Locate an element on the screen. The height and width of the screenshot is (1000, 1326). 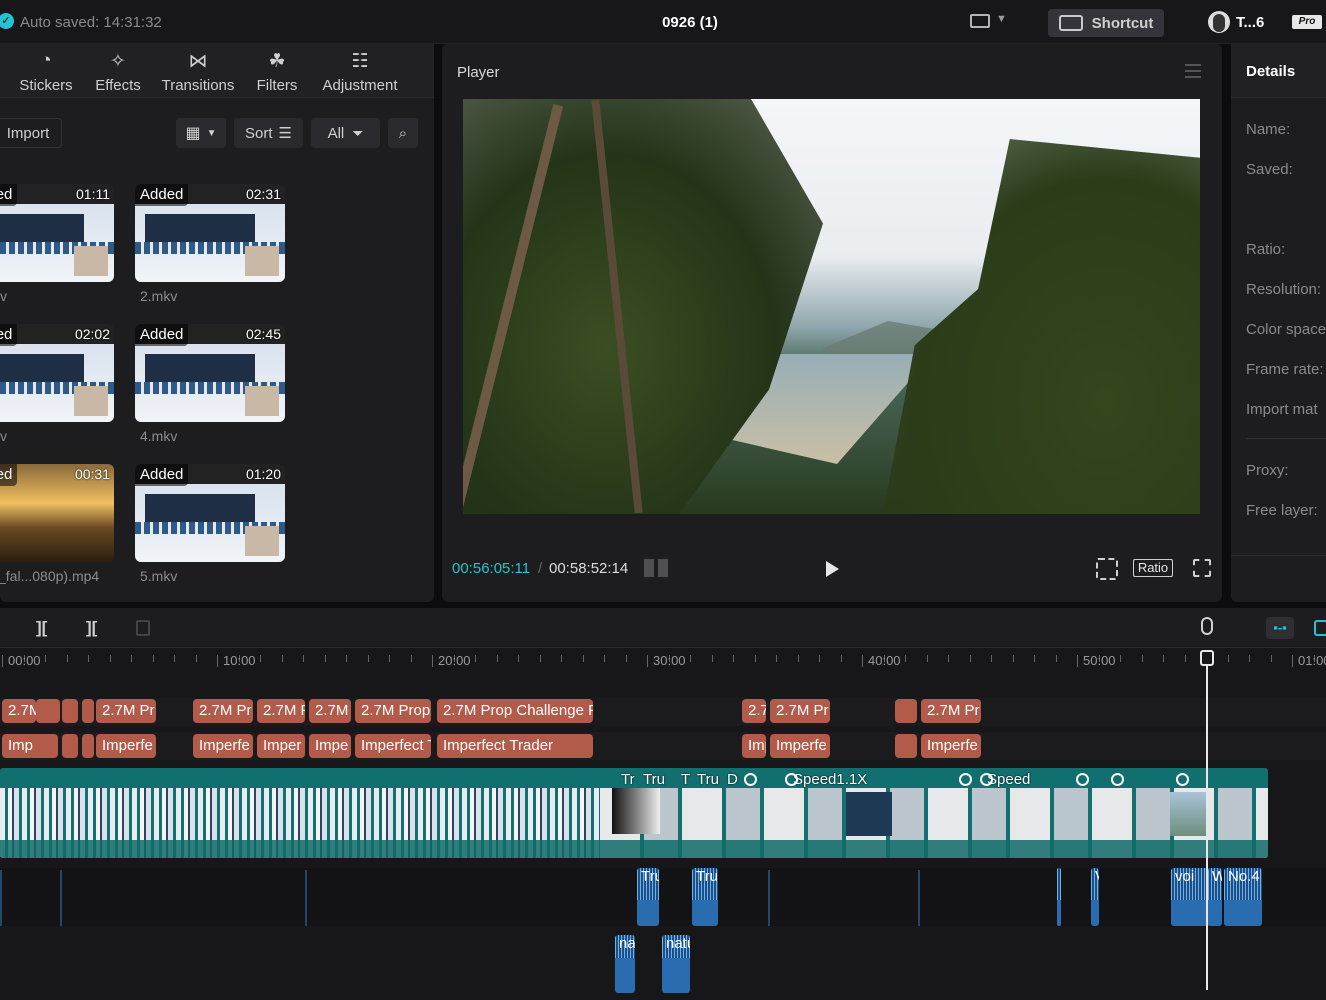
menu-icon is located at coordinates (1193, 71).